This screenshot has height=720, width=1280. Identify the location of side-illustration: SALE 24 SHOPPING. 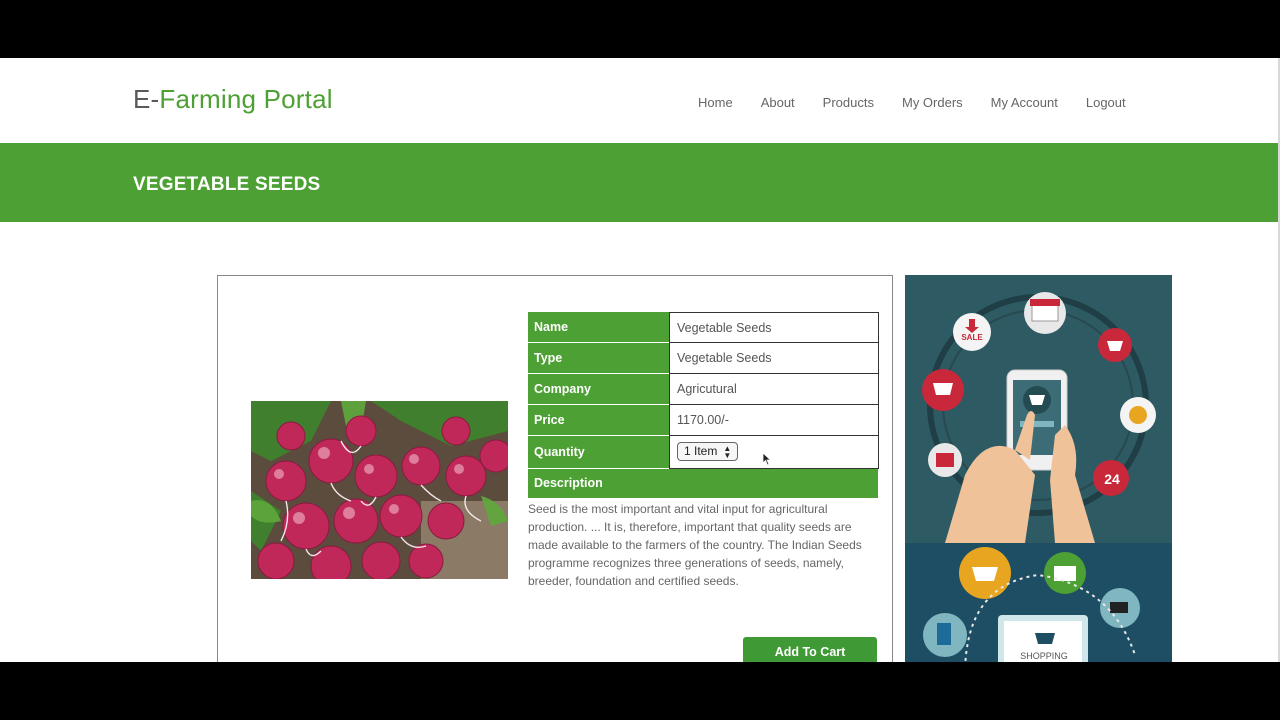
(1038, 468).